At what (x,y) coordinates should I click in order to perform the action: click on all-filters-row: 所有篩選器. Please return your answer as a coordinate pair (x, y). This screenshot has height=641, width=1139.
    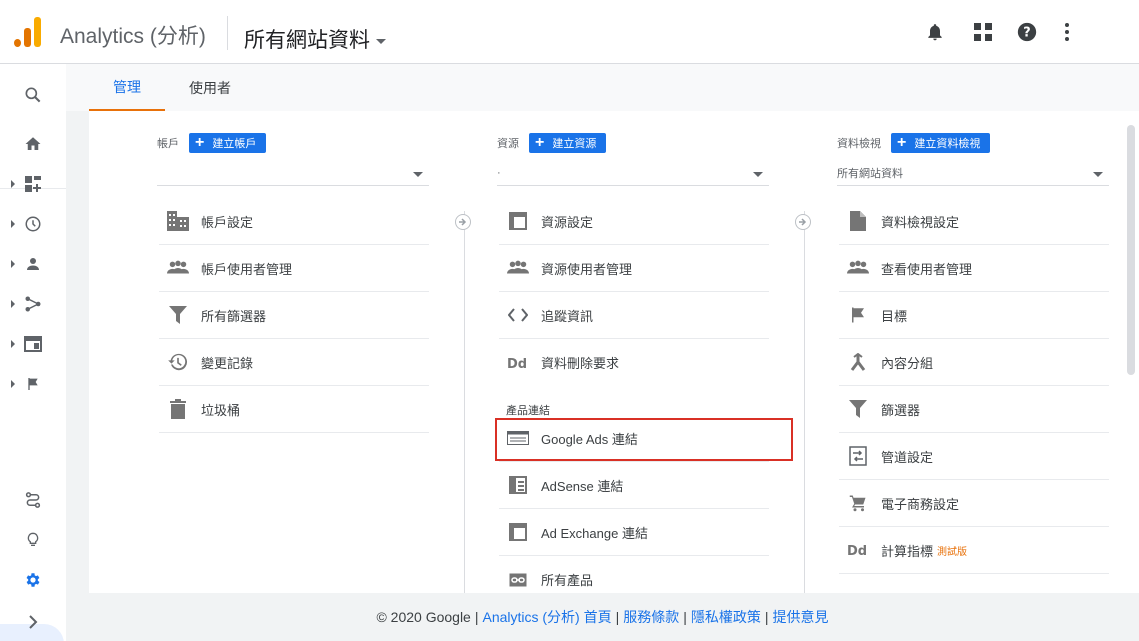
    Looking at the image, I should click on (294, 315).